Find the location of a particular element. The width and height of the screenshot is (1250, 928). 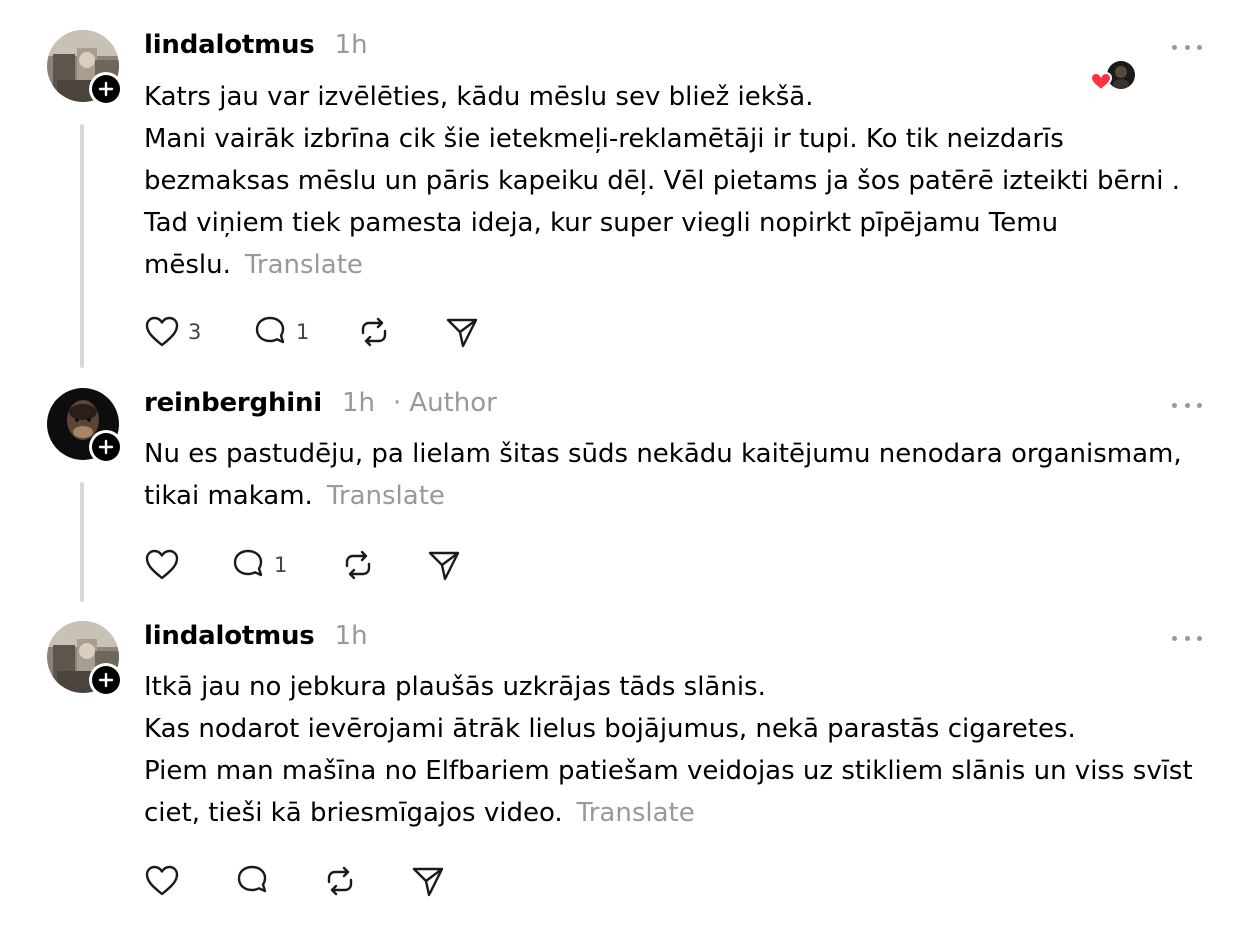

author-label: Author is located at coordinates (453, 403).